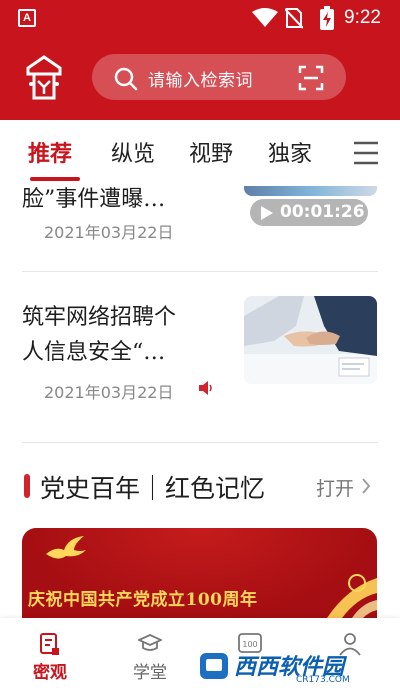 The image size is (400, 700). I want to click on video-duration-badge: 00:01:26, so click(309, 212).